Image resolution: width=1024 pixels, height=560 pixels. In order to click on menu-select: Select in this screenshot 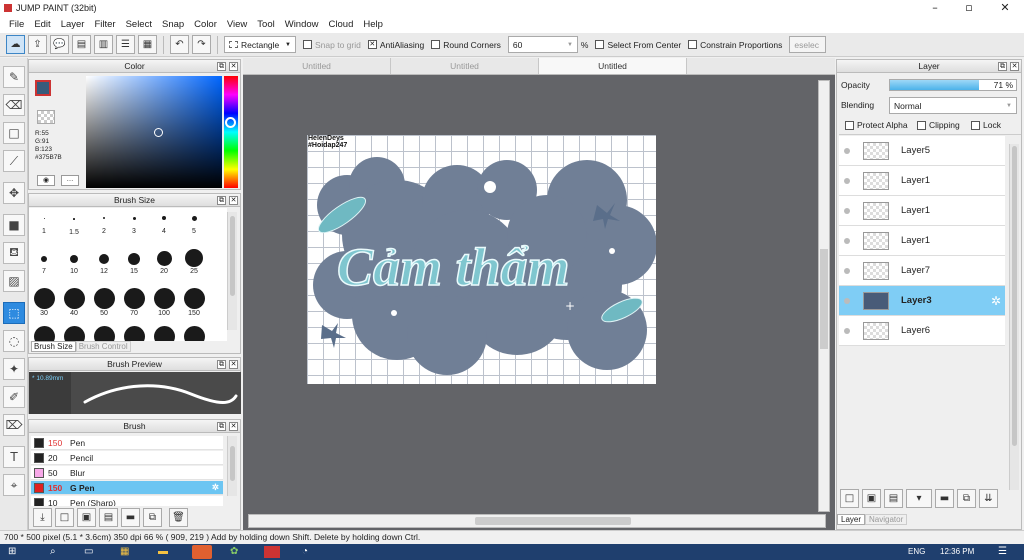, I will do `click(139, 24)`.